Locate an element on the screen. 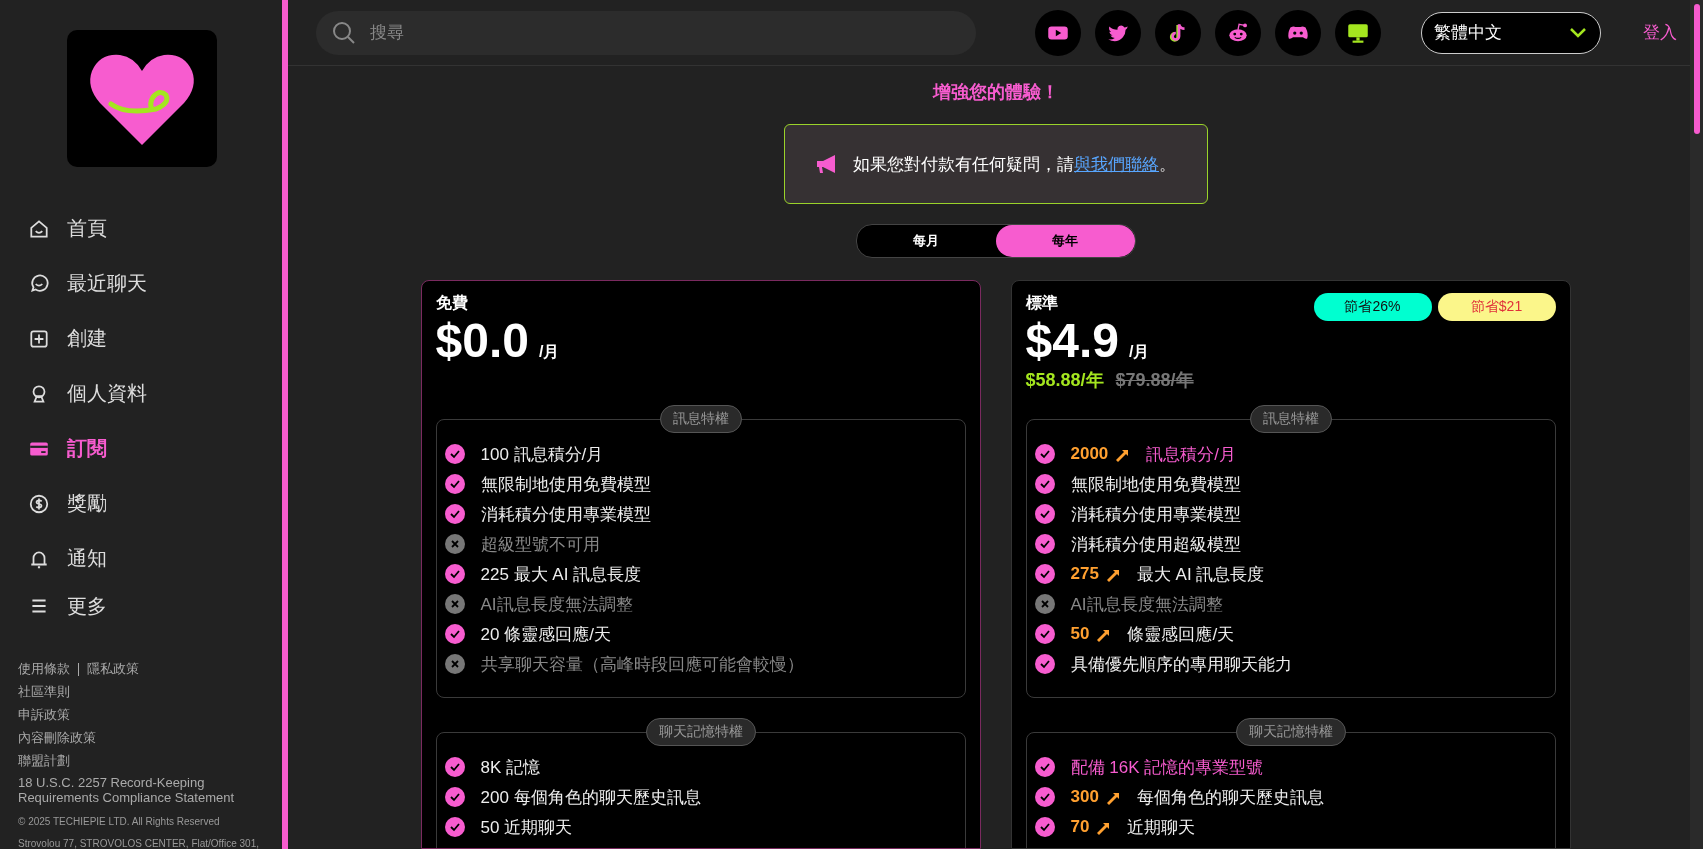  billing-tab: 每年 is located at coordinates (1065, 241).